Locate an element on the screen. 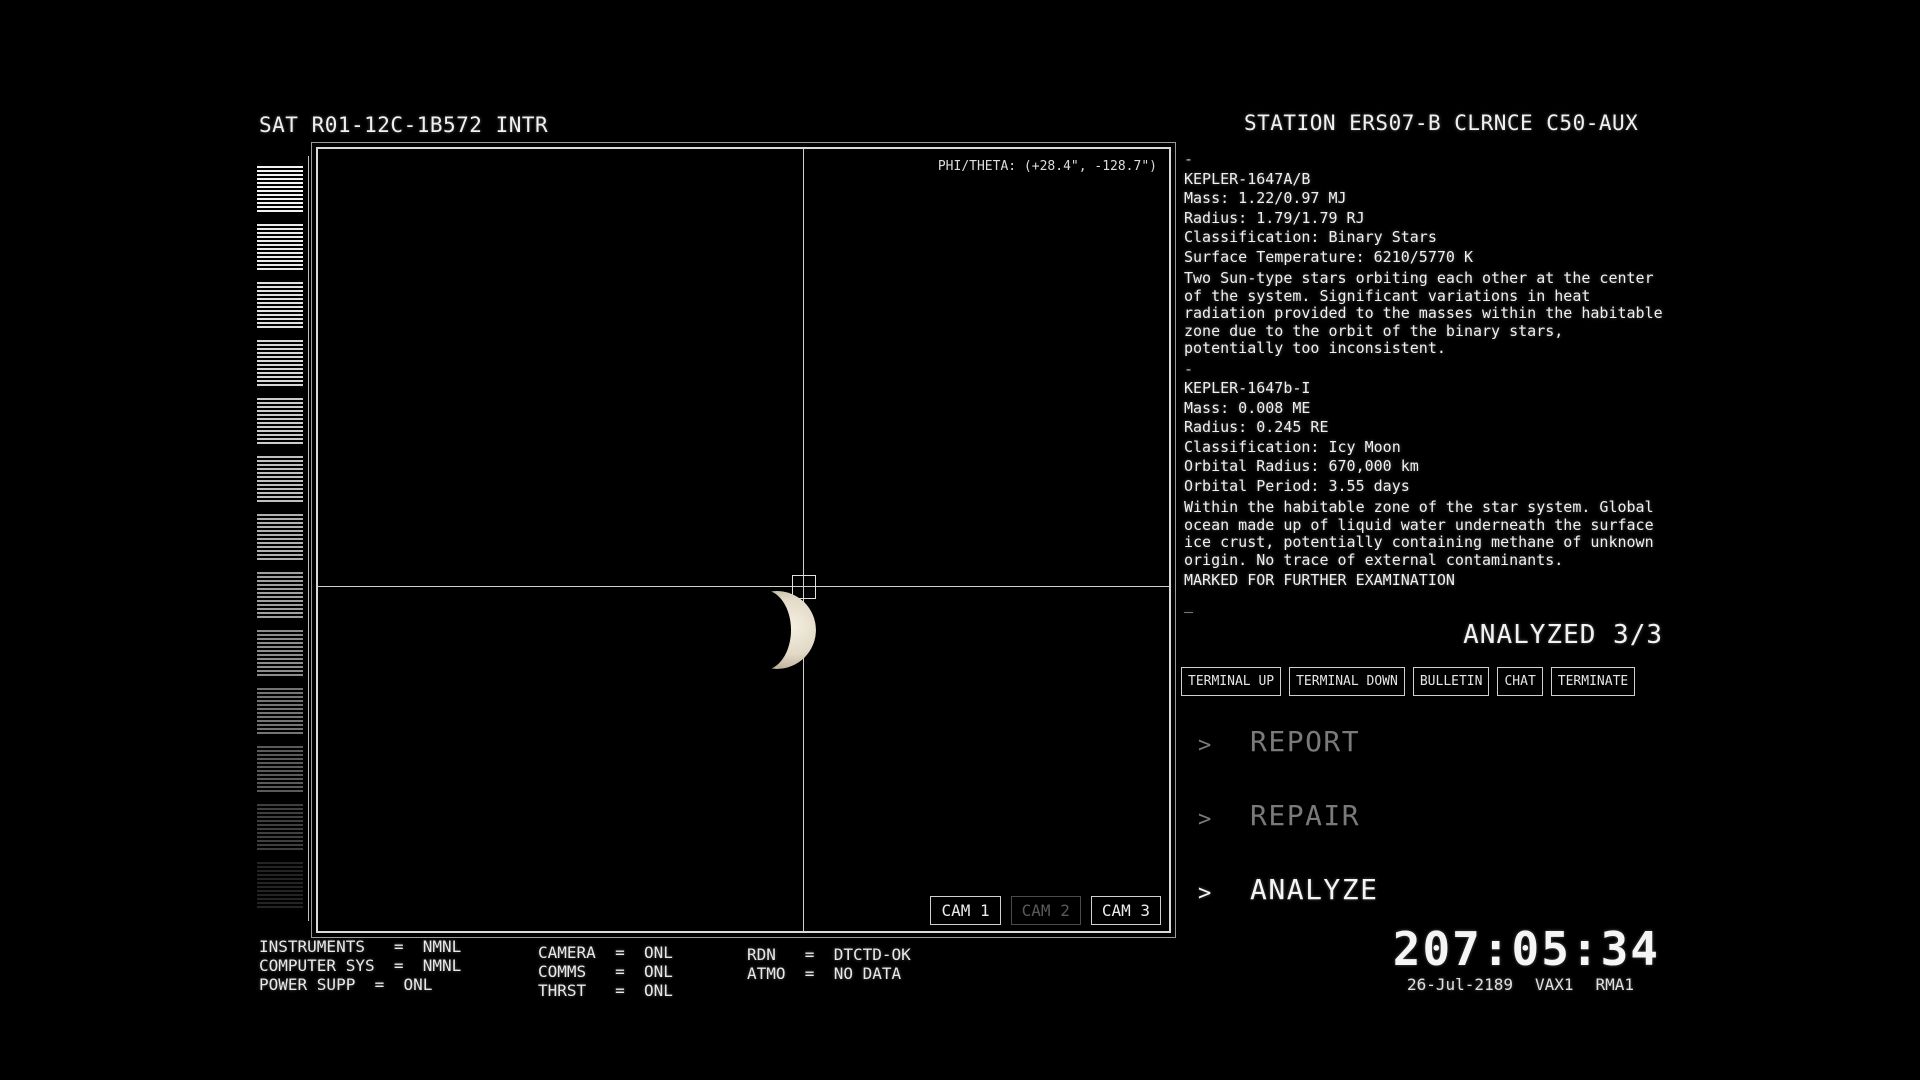 The image size is (1920, 1080). status-line-instruments: INSTRUMENTS = NMNL is located at coordinates (360, 946).